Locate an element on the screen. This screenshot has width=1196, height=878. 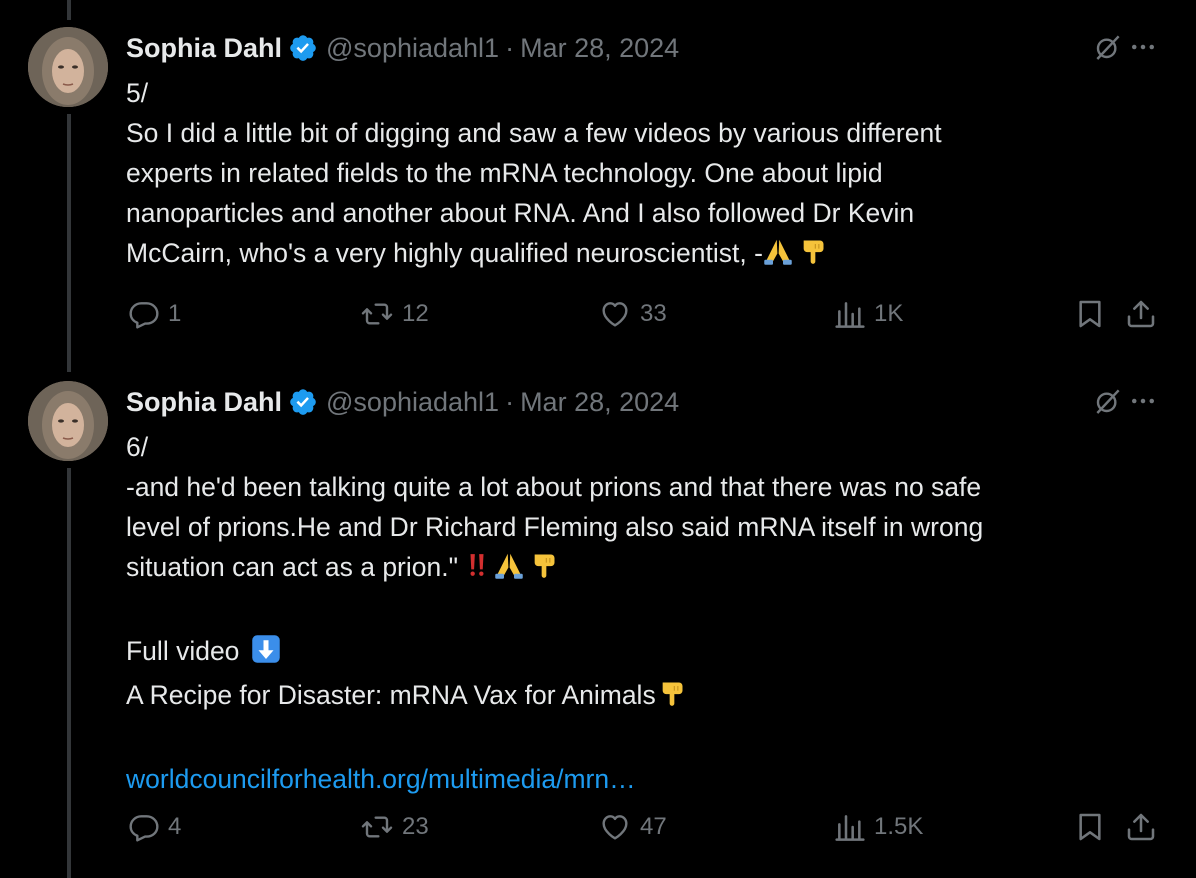
grok-icon is located at coordinates (1108, 403).